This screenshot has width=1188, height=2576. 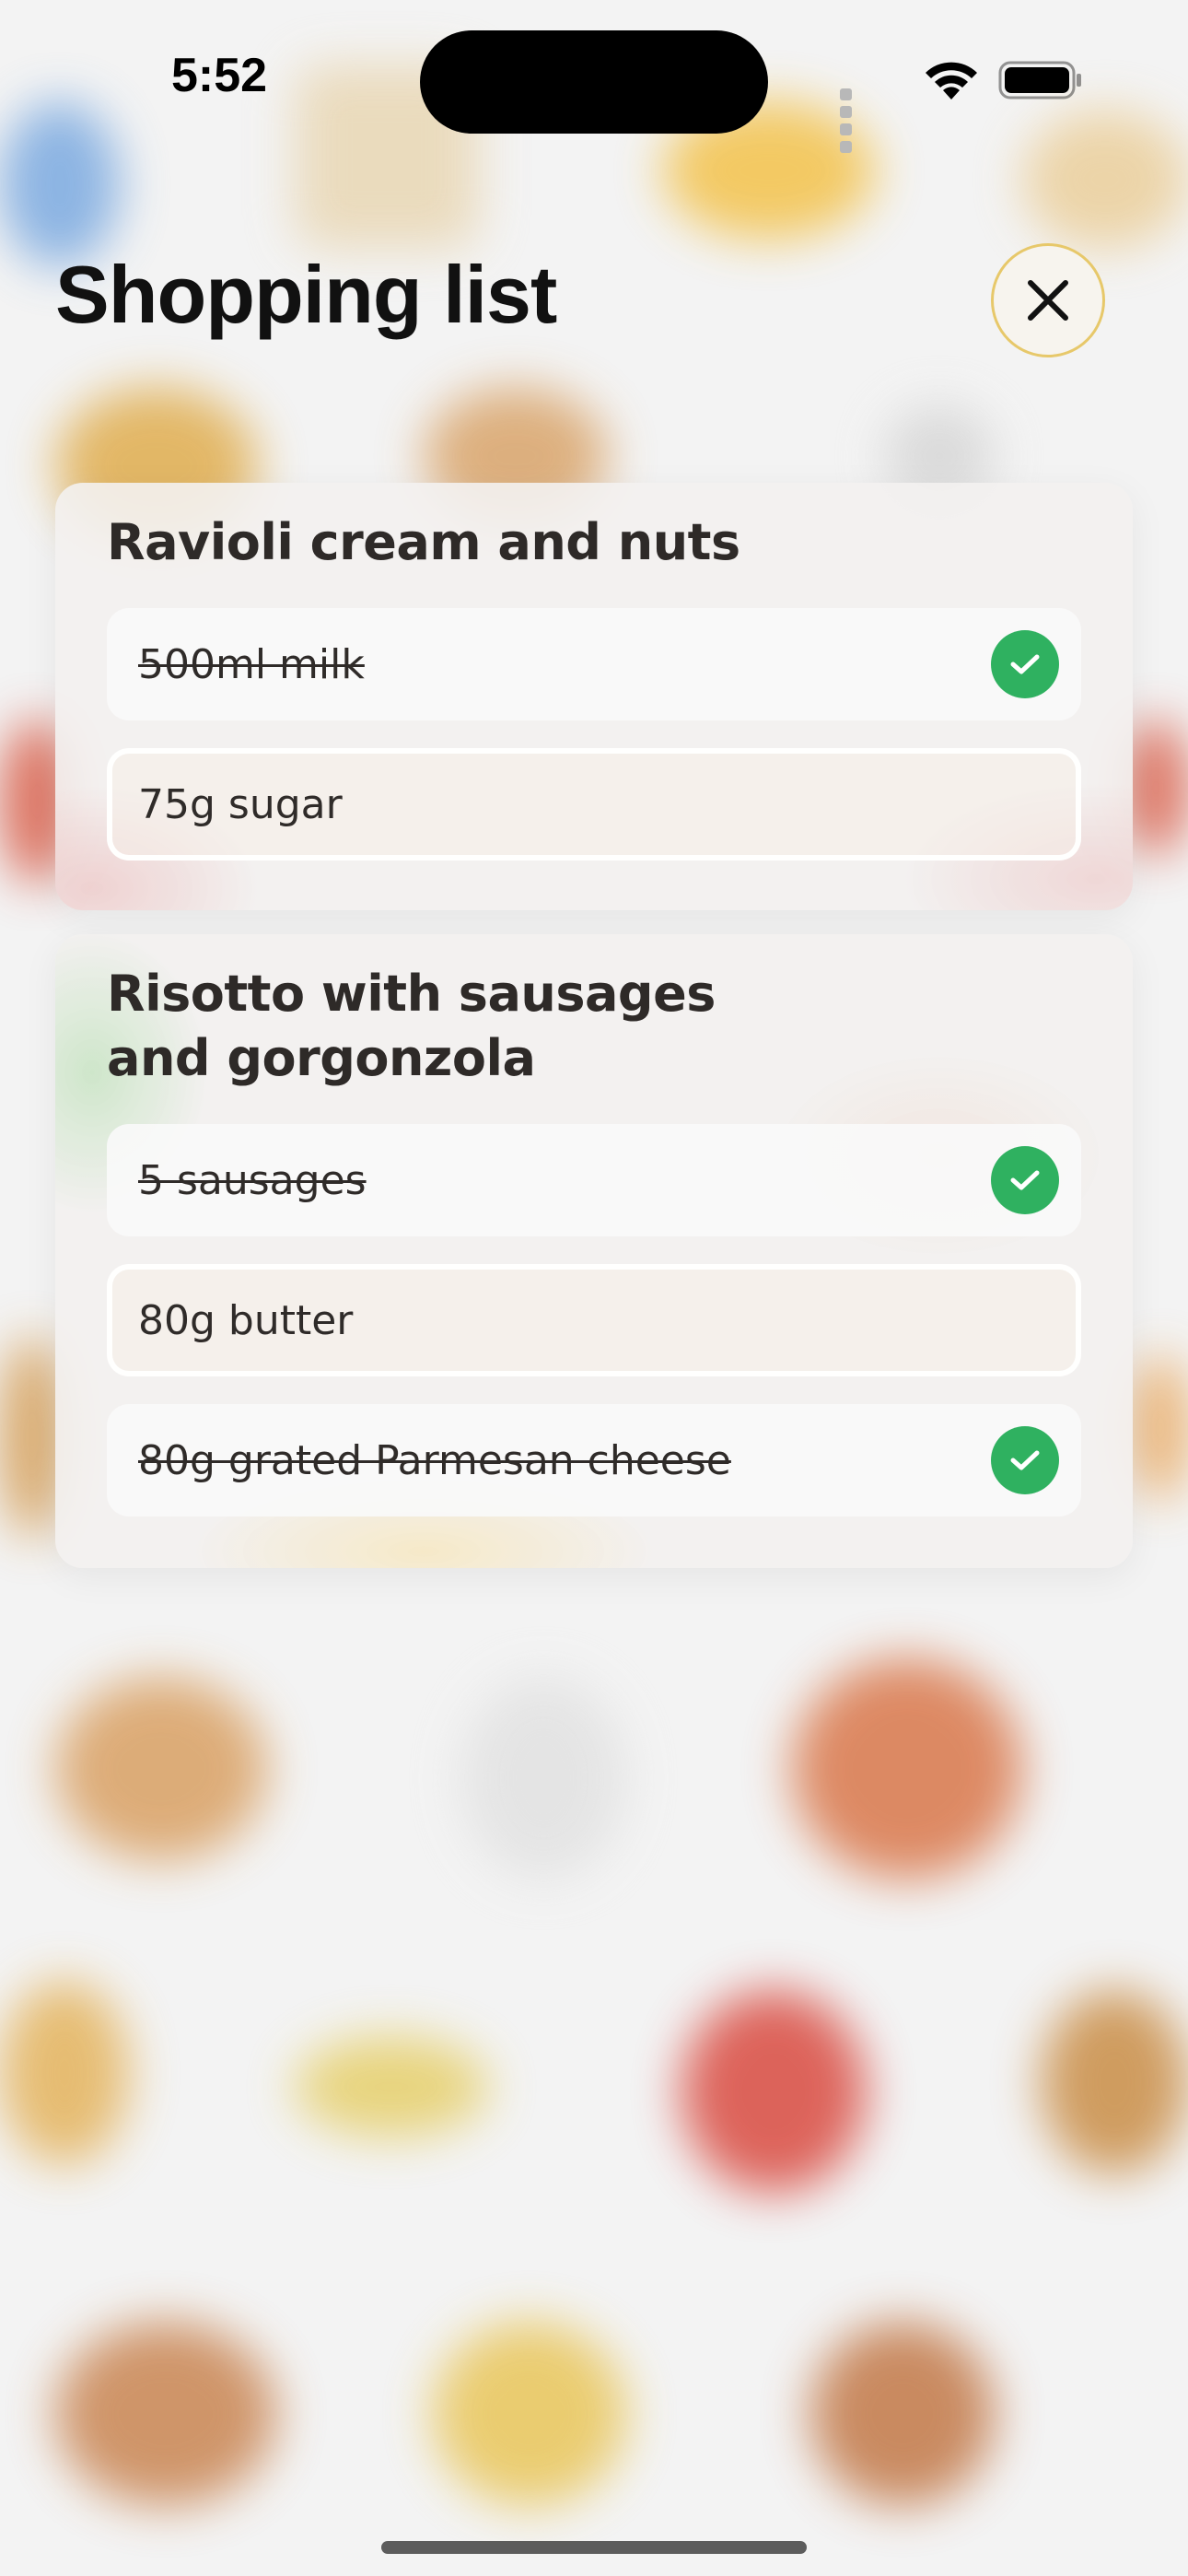 I want to click on dynamic-island, so click(x=594, y=82).